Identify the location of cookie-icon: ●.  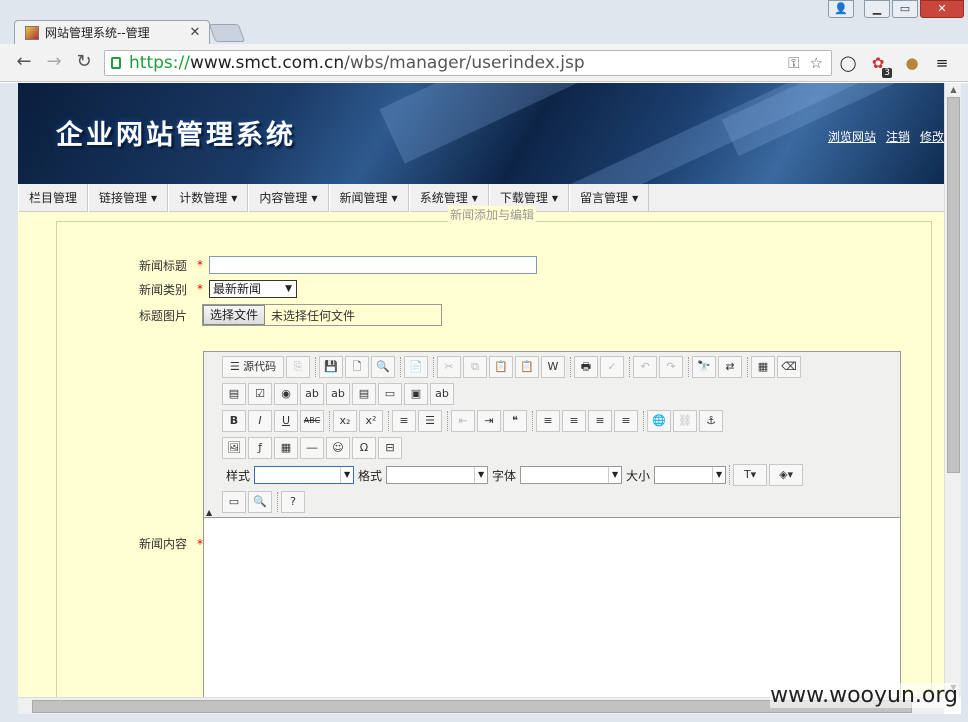
(912, 64).